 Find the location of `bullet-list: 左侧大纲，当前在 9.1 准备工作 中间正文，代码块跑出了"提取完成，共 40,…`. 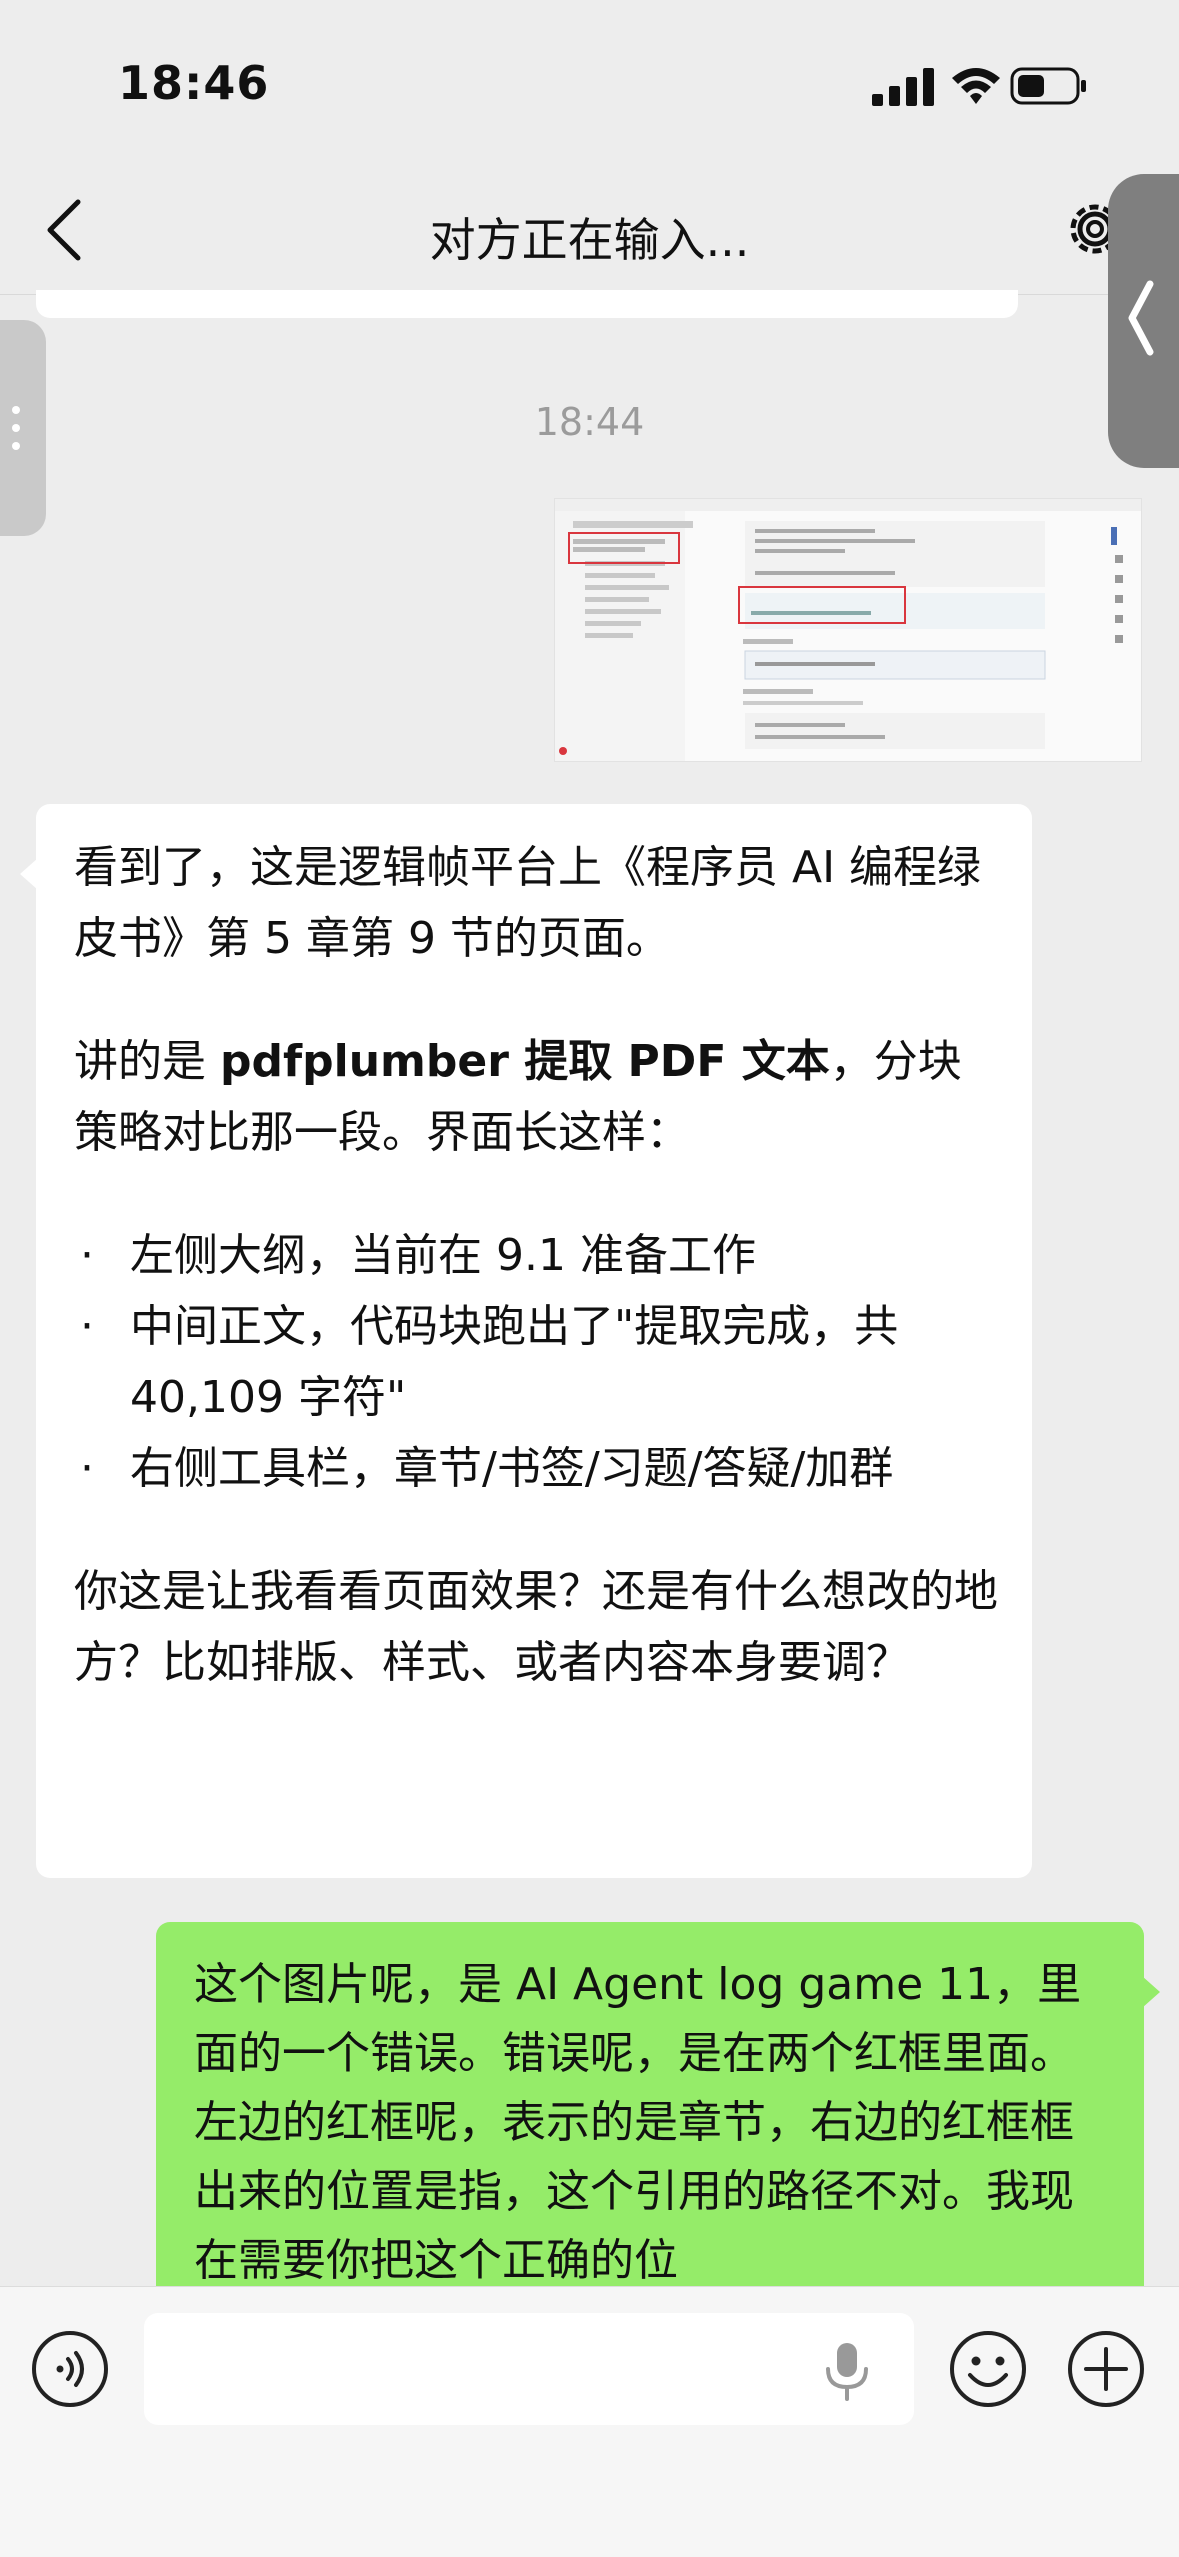

bullet-list: 左侧大纲，当前在 9.1 准备工作 中间正文，代码块跑出了"提取完成，共 40,… is located at coordinates (539, 1362).